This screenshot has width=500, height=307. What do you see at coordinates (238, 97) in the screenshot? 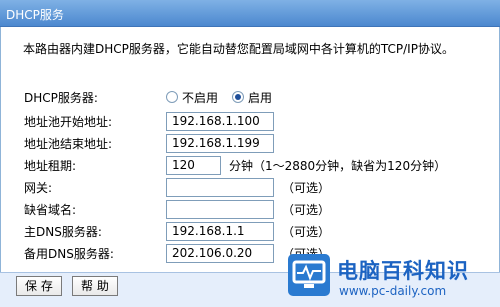
I see `radio-enable-icon` at bounding box center [238, 97].